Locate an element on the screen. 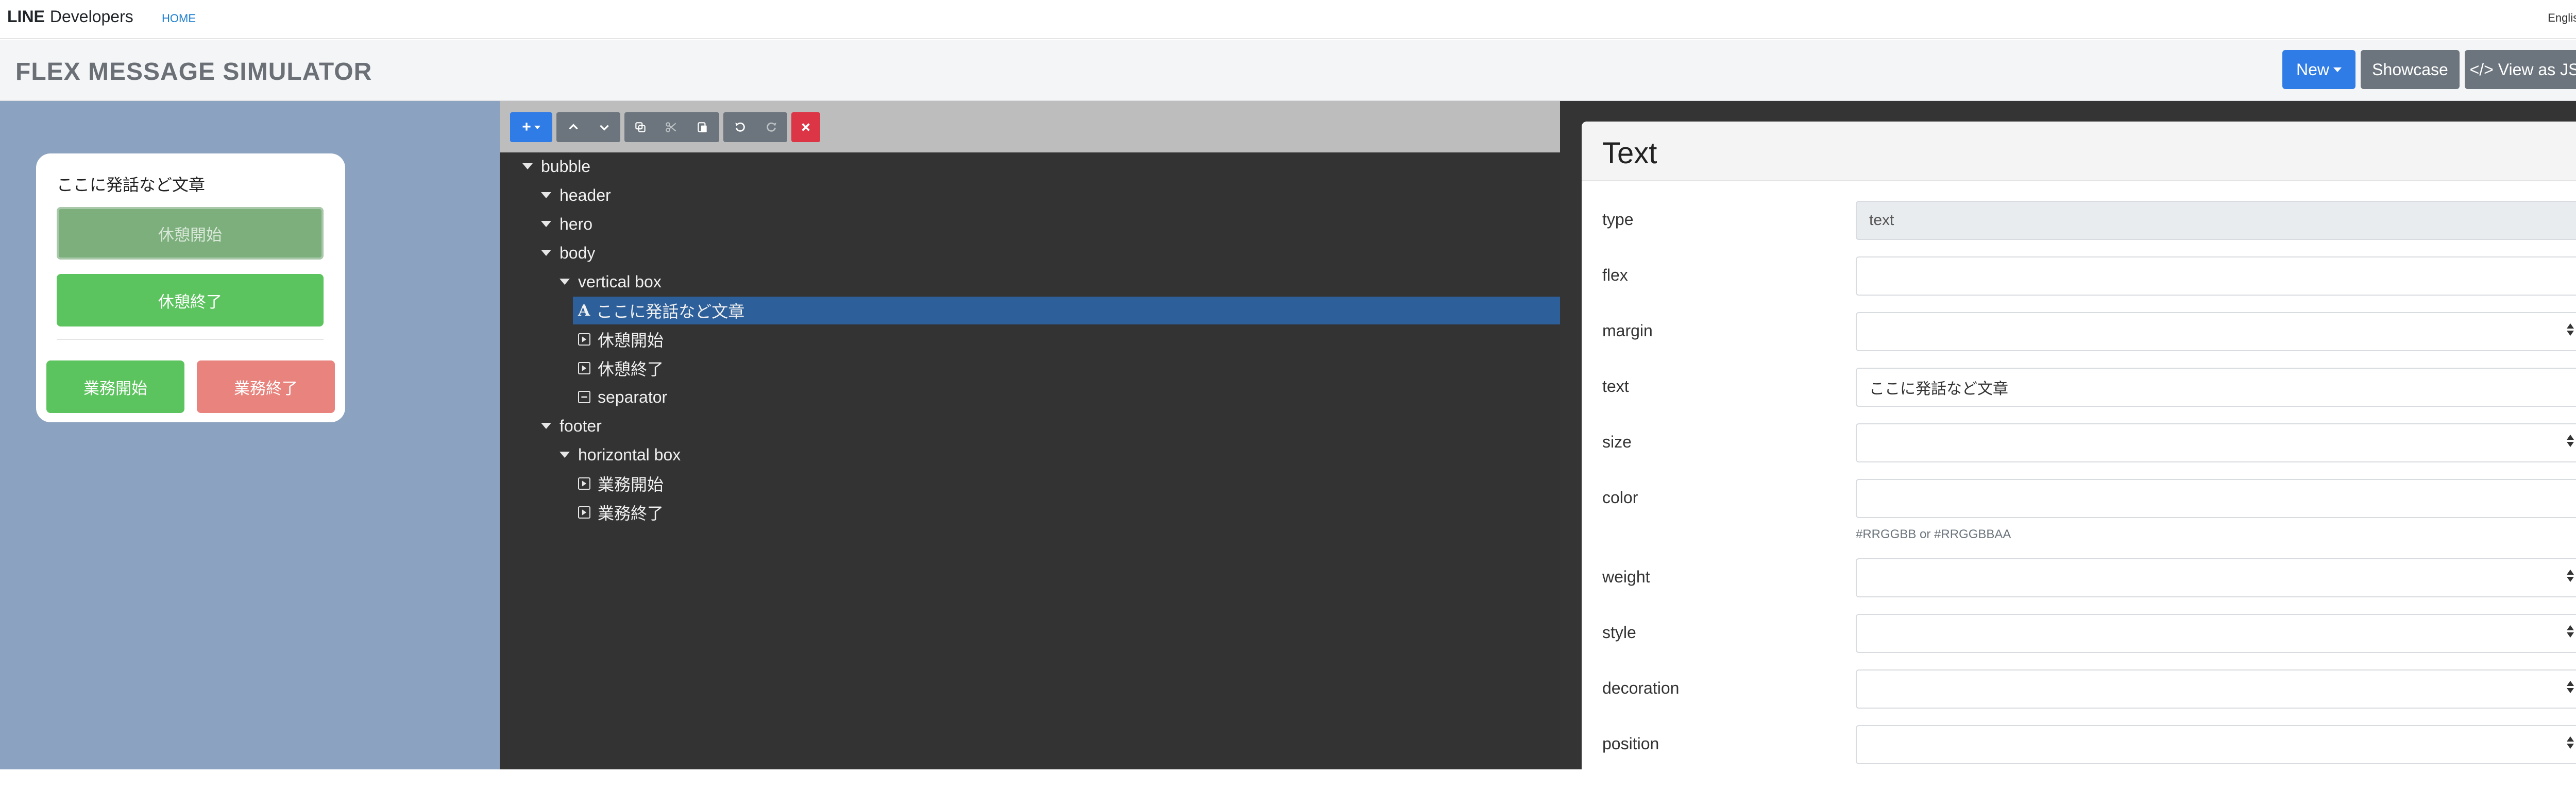 Image resolution: width=2576 pixels, height=791 pixels. plus-icon: + is located at coordinates (526, 126).